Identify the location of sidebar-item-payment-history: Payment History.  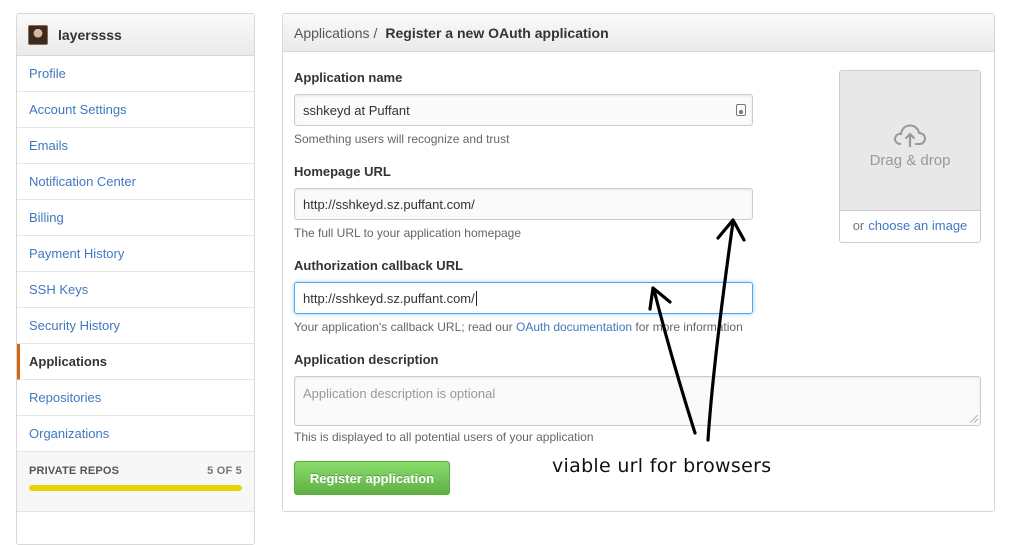
(135, 254).